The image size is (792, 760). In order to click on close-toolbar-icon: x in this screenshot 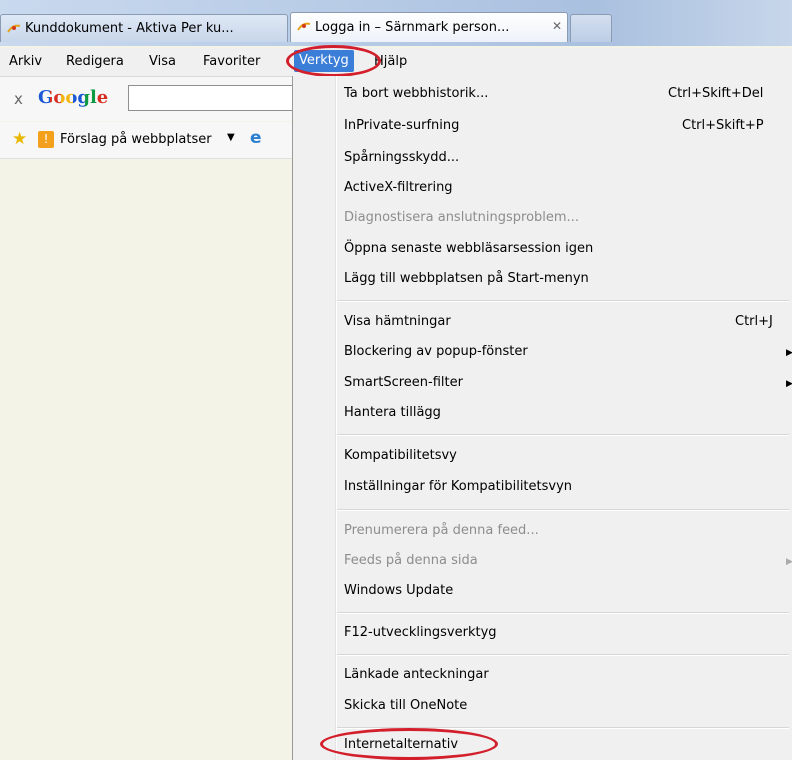, I will do `click(18, 99)`.